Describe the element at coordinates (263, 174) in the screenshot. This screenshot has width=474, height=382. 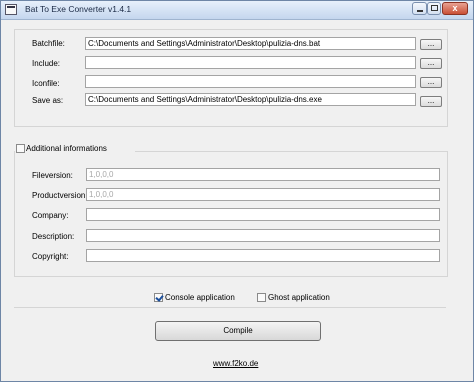
I see `fileversion-input: 1,0,0,0` at that location.